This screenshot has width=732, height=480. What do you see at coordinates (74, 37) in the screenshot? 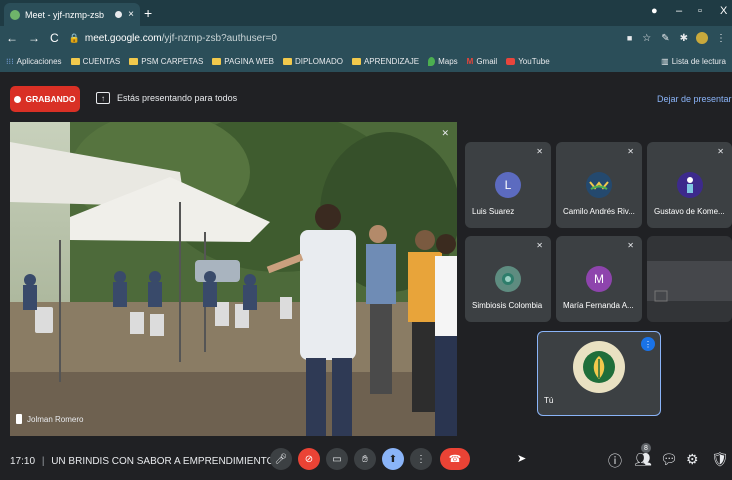
I see `lock-icon: 🔒` at bounding box center [74, 37].